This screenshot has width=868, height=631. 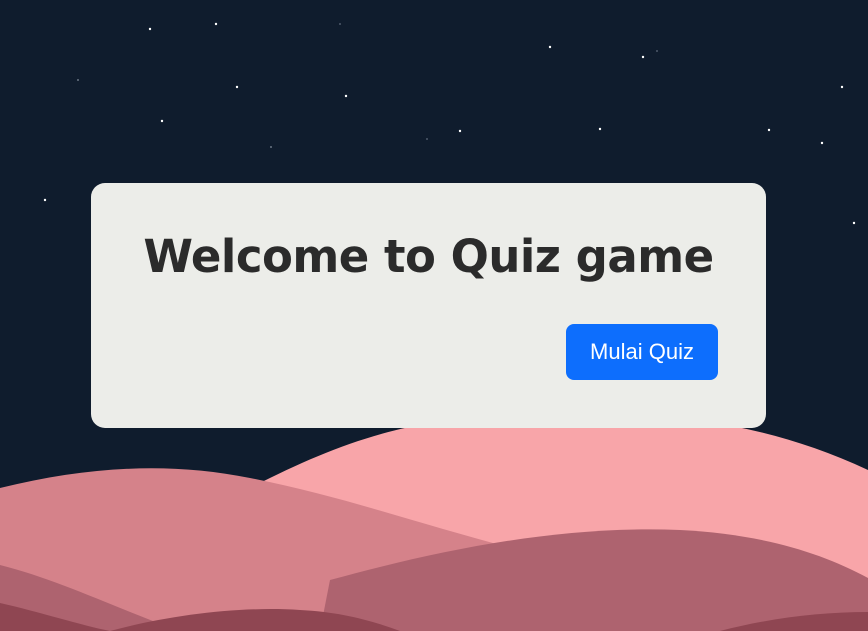 I want to click on start-quiz-button: Mulai Quiz, so click(x=642, y=352).